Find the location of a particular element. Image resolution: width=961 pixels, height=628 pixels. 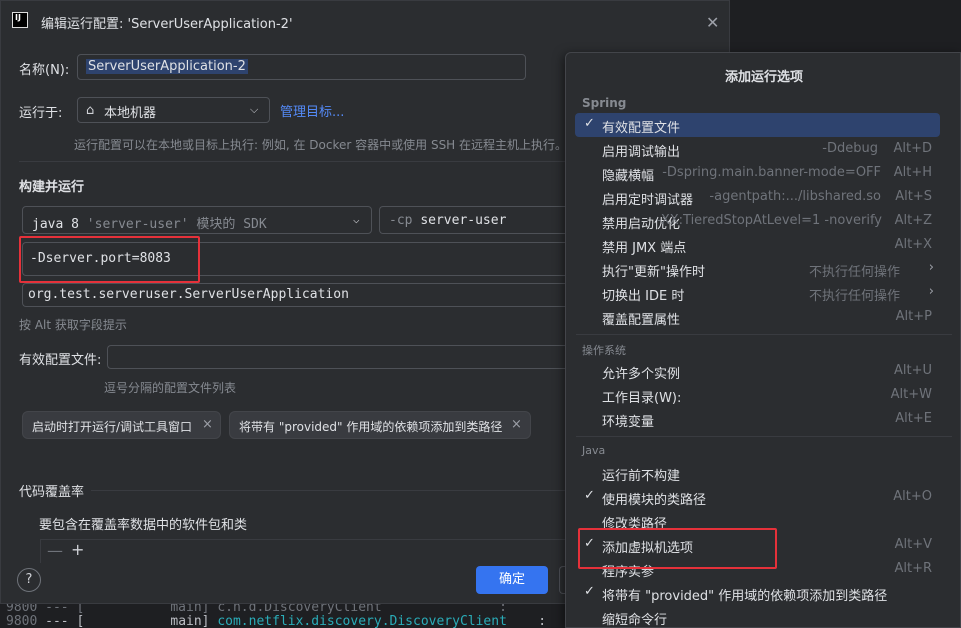

run-on-value: 本地机器 is located at coordinates (130, 113).